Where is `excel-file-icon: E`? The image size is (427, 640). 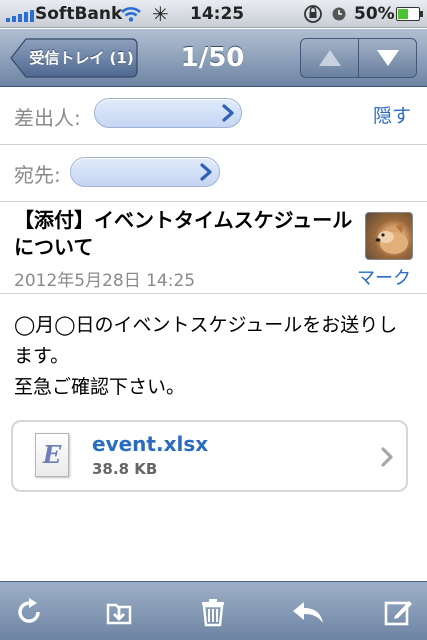 excel-file-icon: E is located at coordinates (52, 455).